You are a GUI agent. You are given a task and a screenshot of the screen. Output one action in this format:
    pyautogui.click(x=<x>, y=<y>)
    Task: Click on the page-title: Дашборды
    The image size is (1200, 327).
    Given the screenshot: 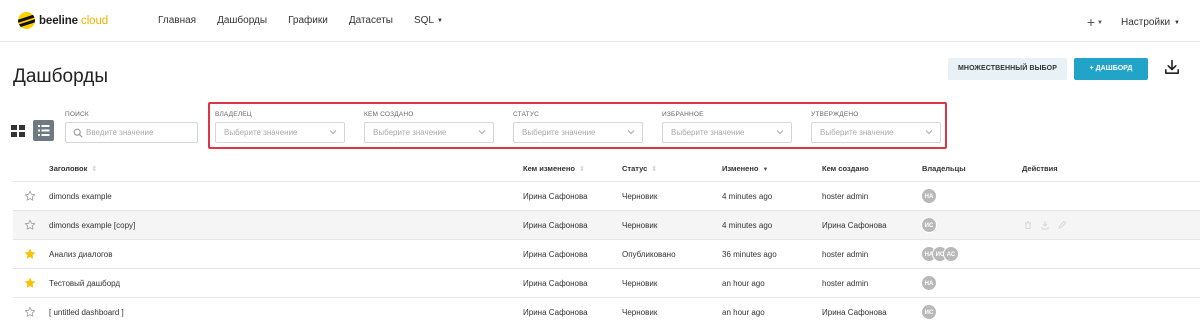 What is the action you would take?
    pyautogui.click(x=60, y=76)
    